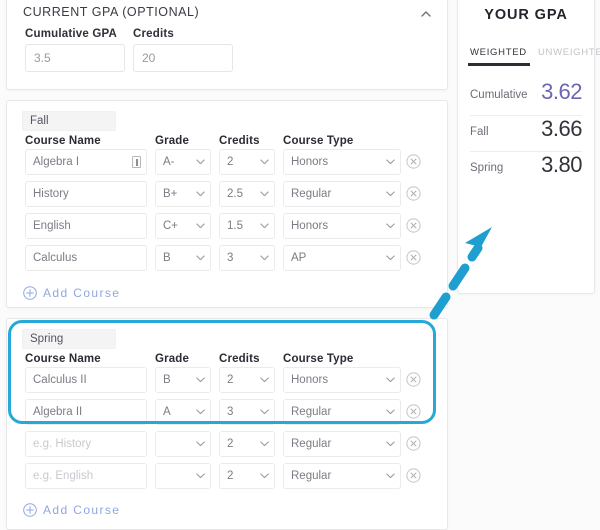 The height and width of the screenshot is (530, 600). Describe the element at coordinates (86, 476) in the screenshot. I see `course-name-input: e.g. English` at that location.